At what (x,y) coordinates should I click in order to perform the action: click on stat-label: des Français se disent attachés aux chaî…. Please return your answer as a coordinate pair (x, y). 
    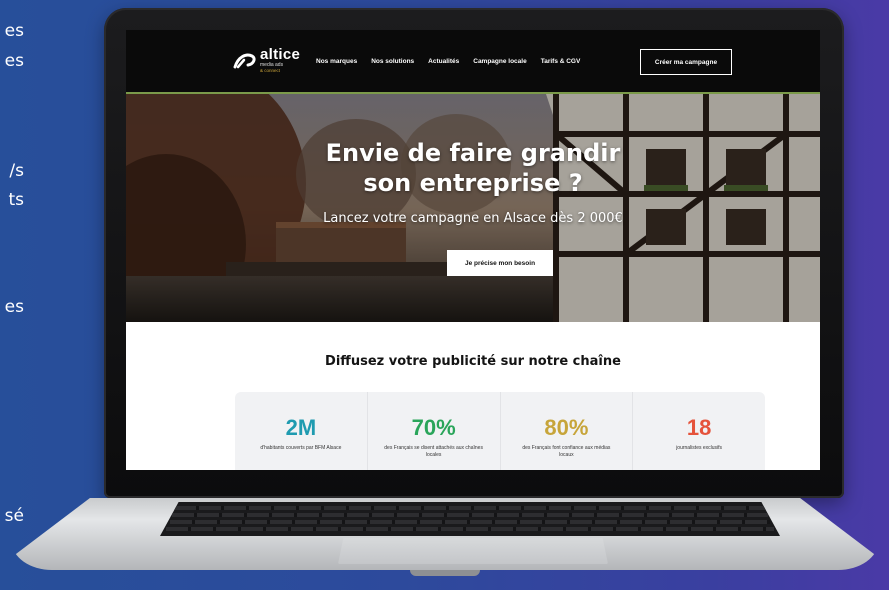
    Looking at the image, I should click on (433, 451).